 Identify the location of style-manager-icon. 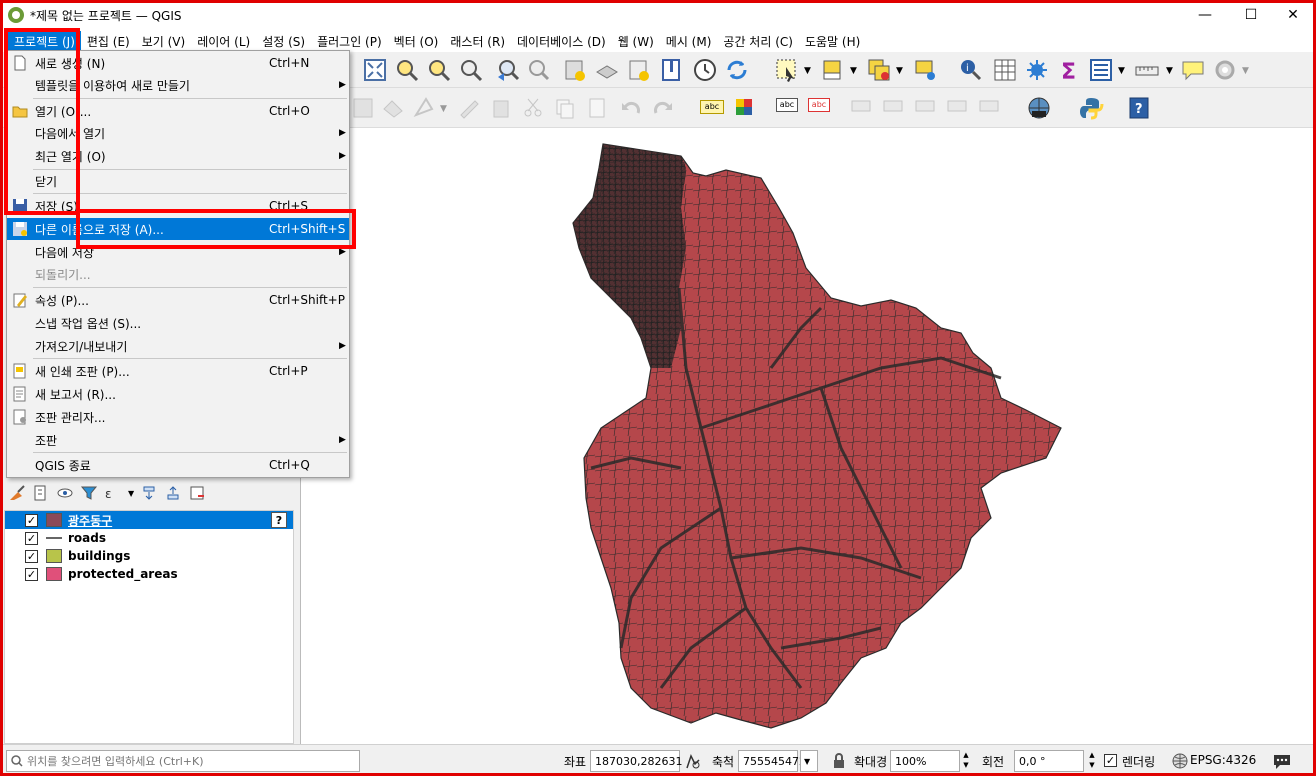
(17, 493).